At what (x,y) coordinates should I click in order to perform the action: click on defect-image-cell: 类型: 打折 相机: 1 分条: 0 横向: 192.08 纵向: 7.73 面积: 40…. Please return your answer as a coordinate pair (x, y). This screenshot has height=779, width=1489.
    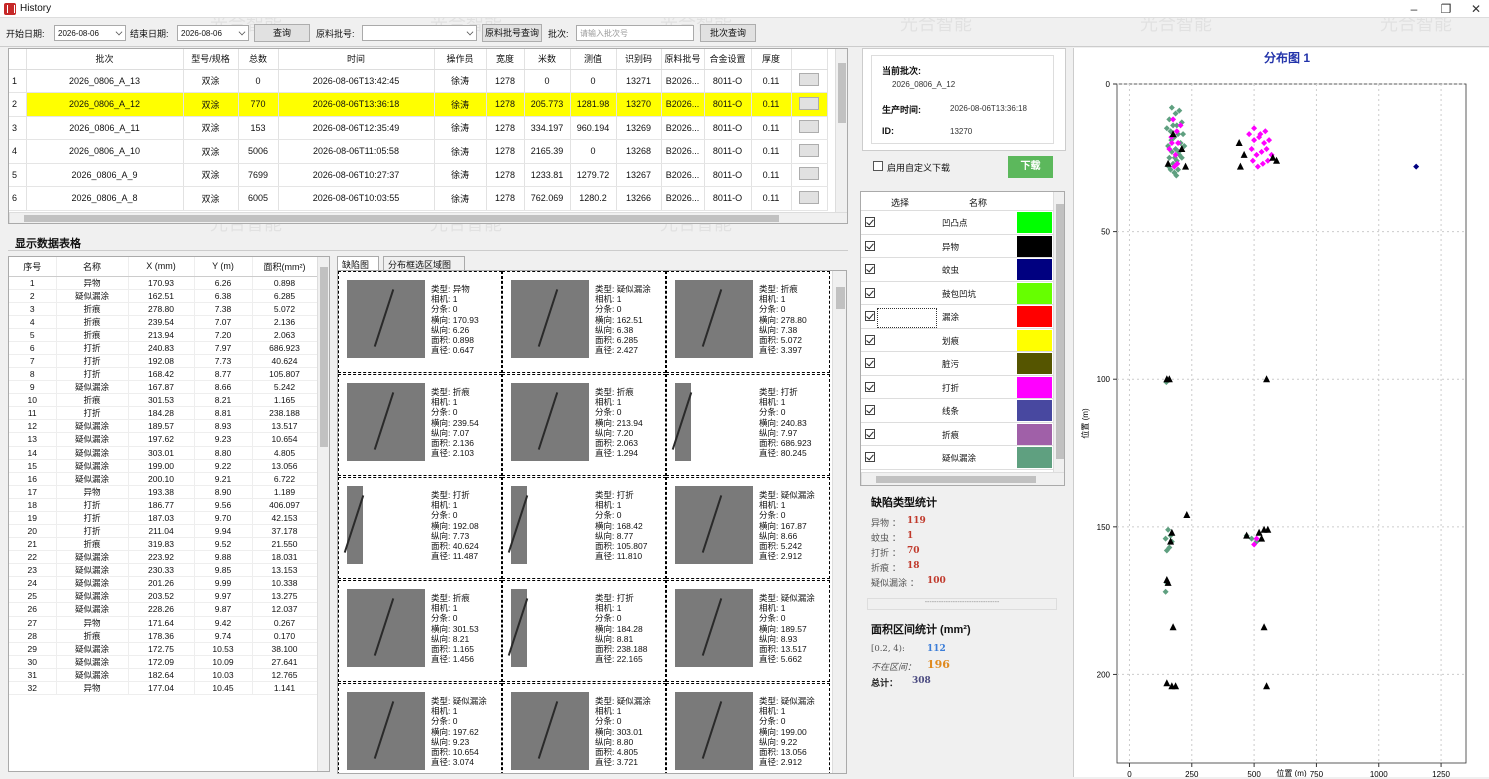
    Looking at the image, I should click on (420, 528).